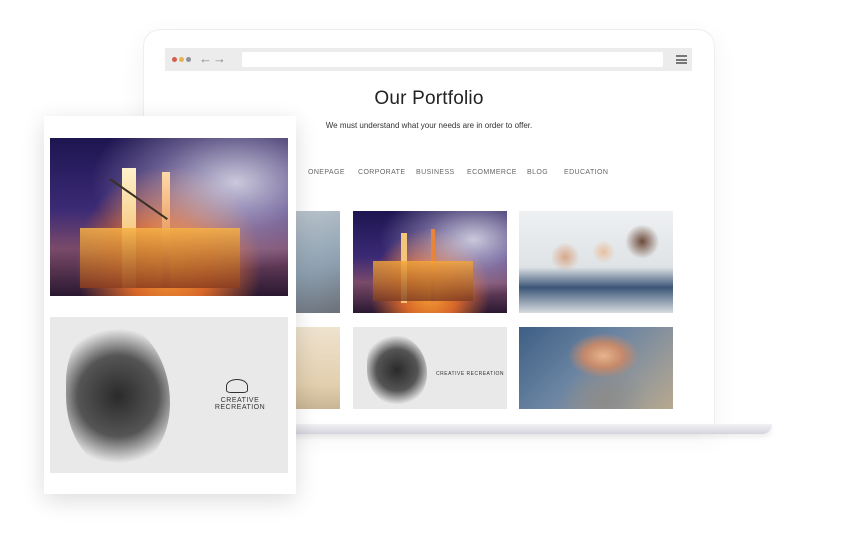 Image resolution: width=855 pixels, height=545 pixels. I want to click on portfolio-thumb-team-meeting, so click(596, 262).